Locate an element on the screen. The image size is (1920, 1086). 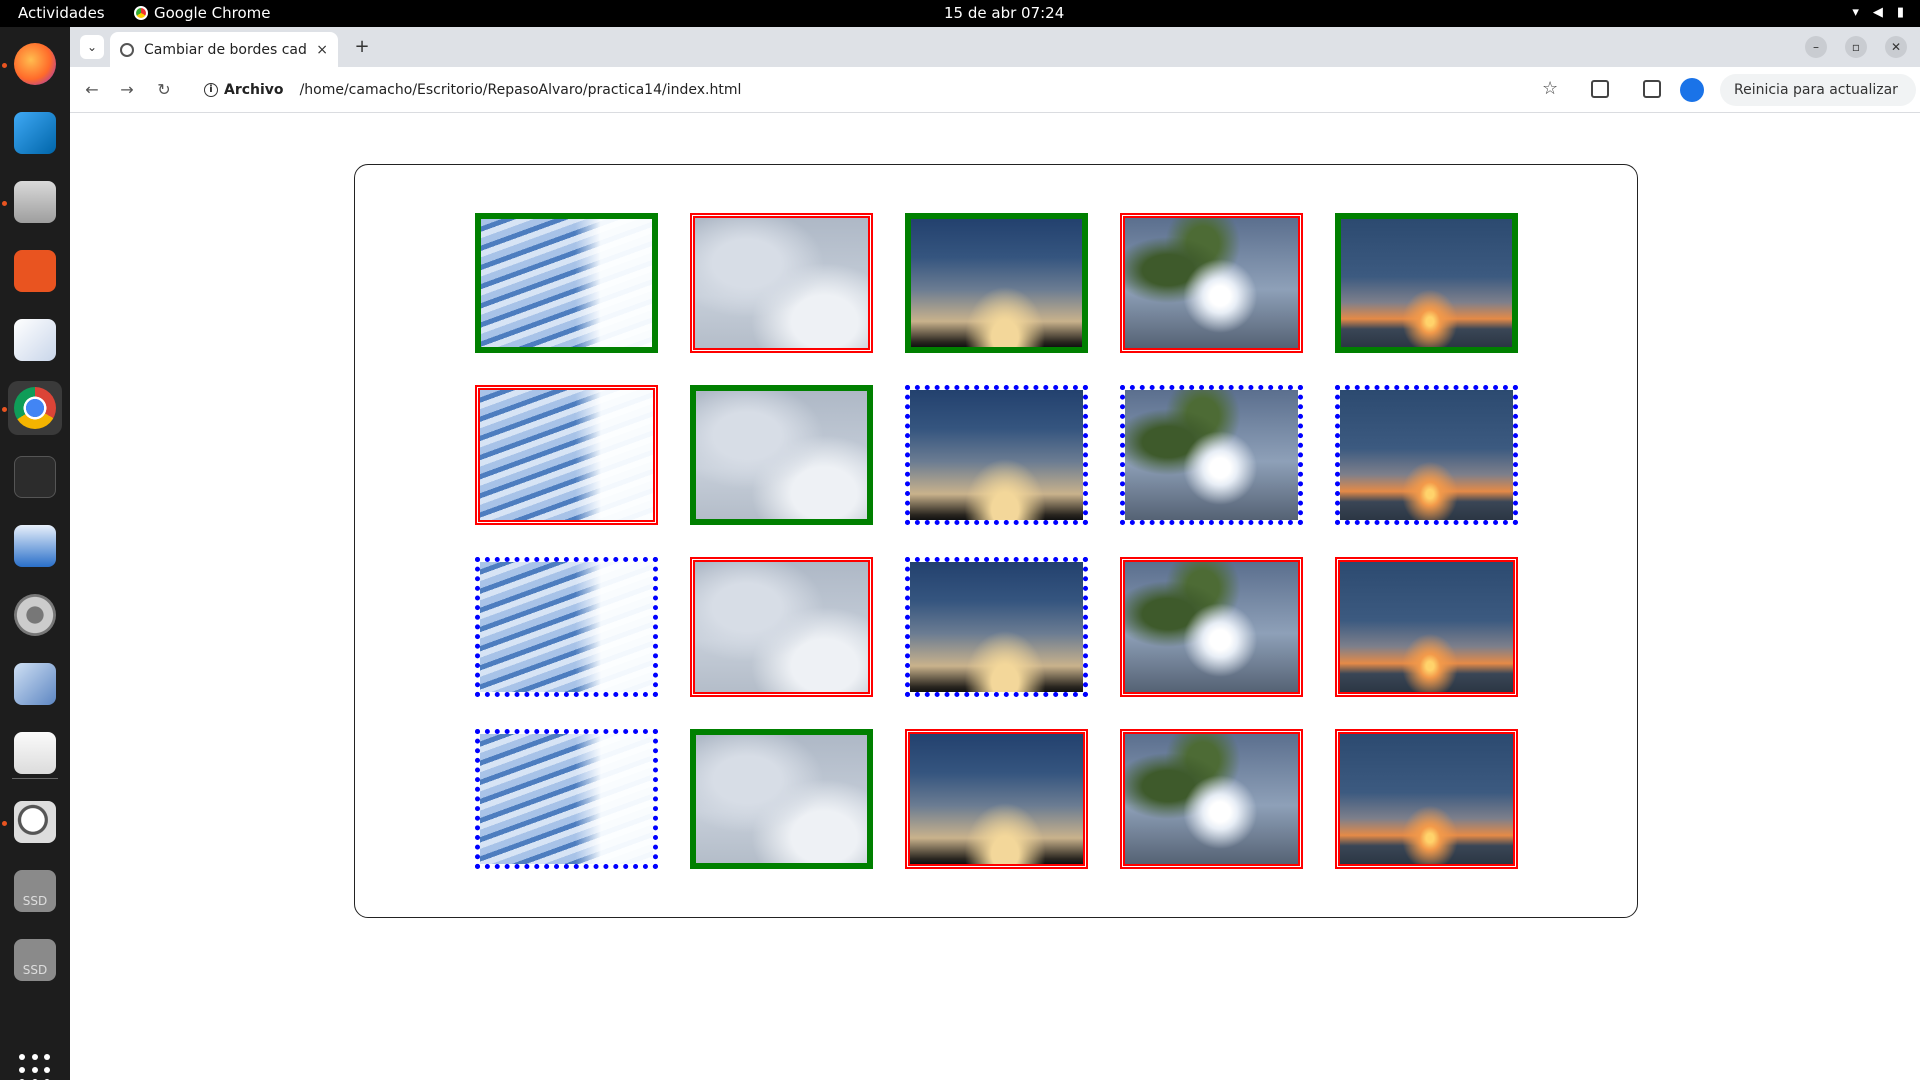
gallery-image-r4-c1 is located at coordinates (566, 799).